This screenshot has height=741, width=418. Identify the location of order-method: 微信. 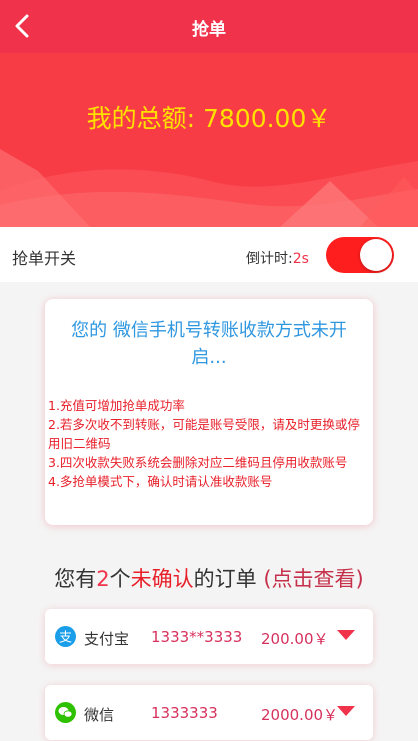
(99, 715).